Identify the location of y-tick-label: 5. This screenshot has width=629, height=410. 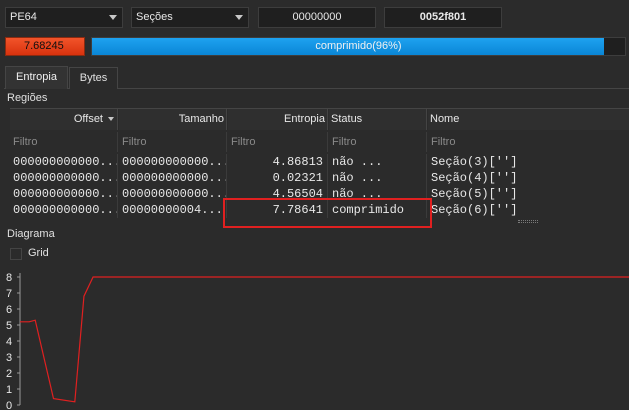
(9, 326).